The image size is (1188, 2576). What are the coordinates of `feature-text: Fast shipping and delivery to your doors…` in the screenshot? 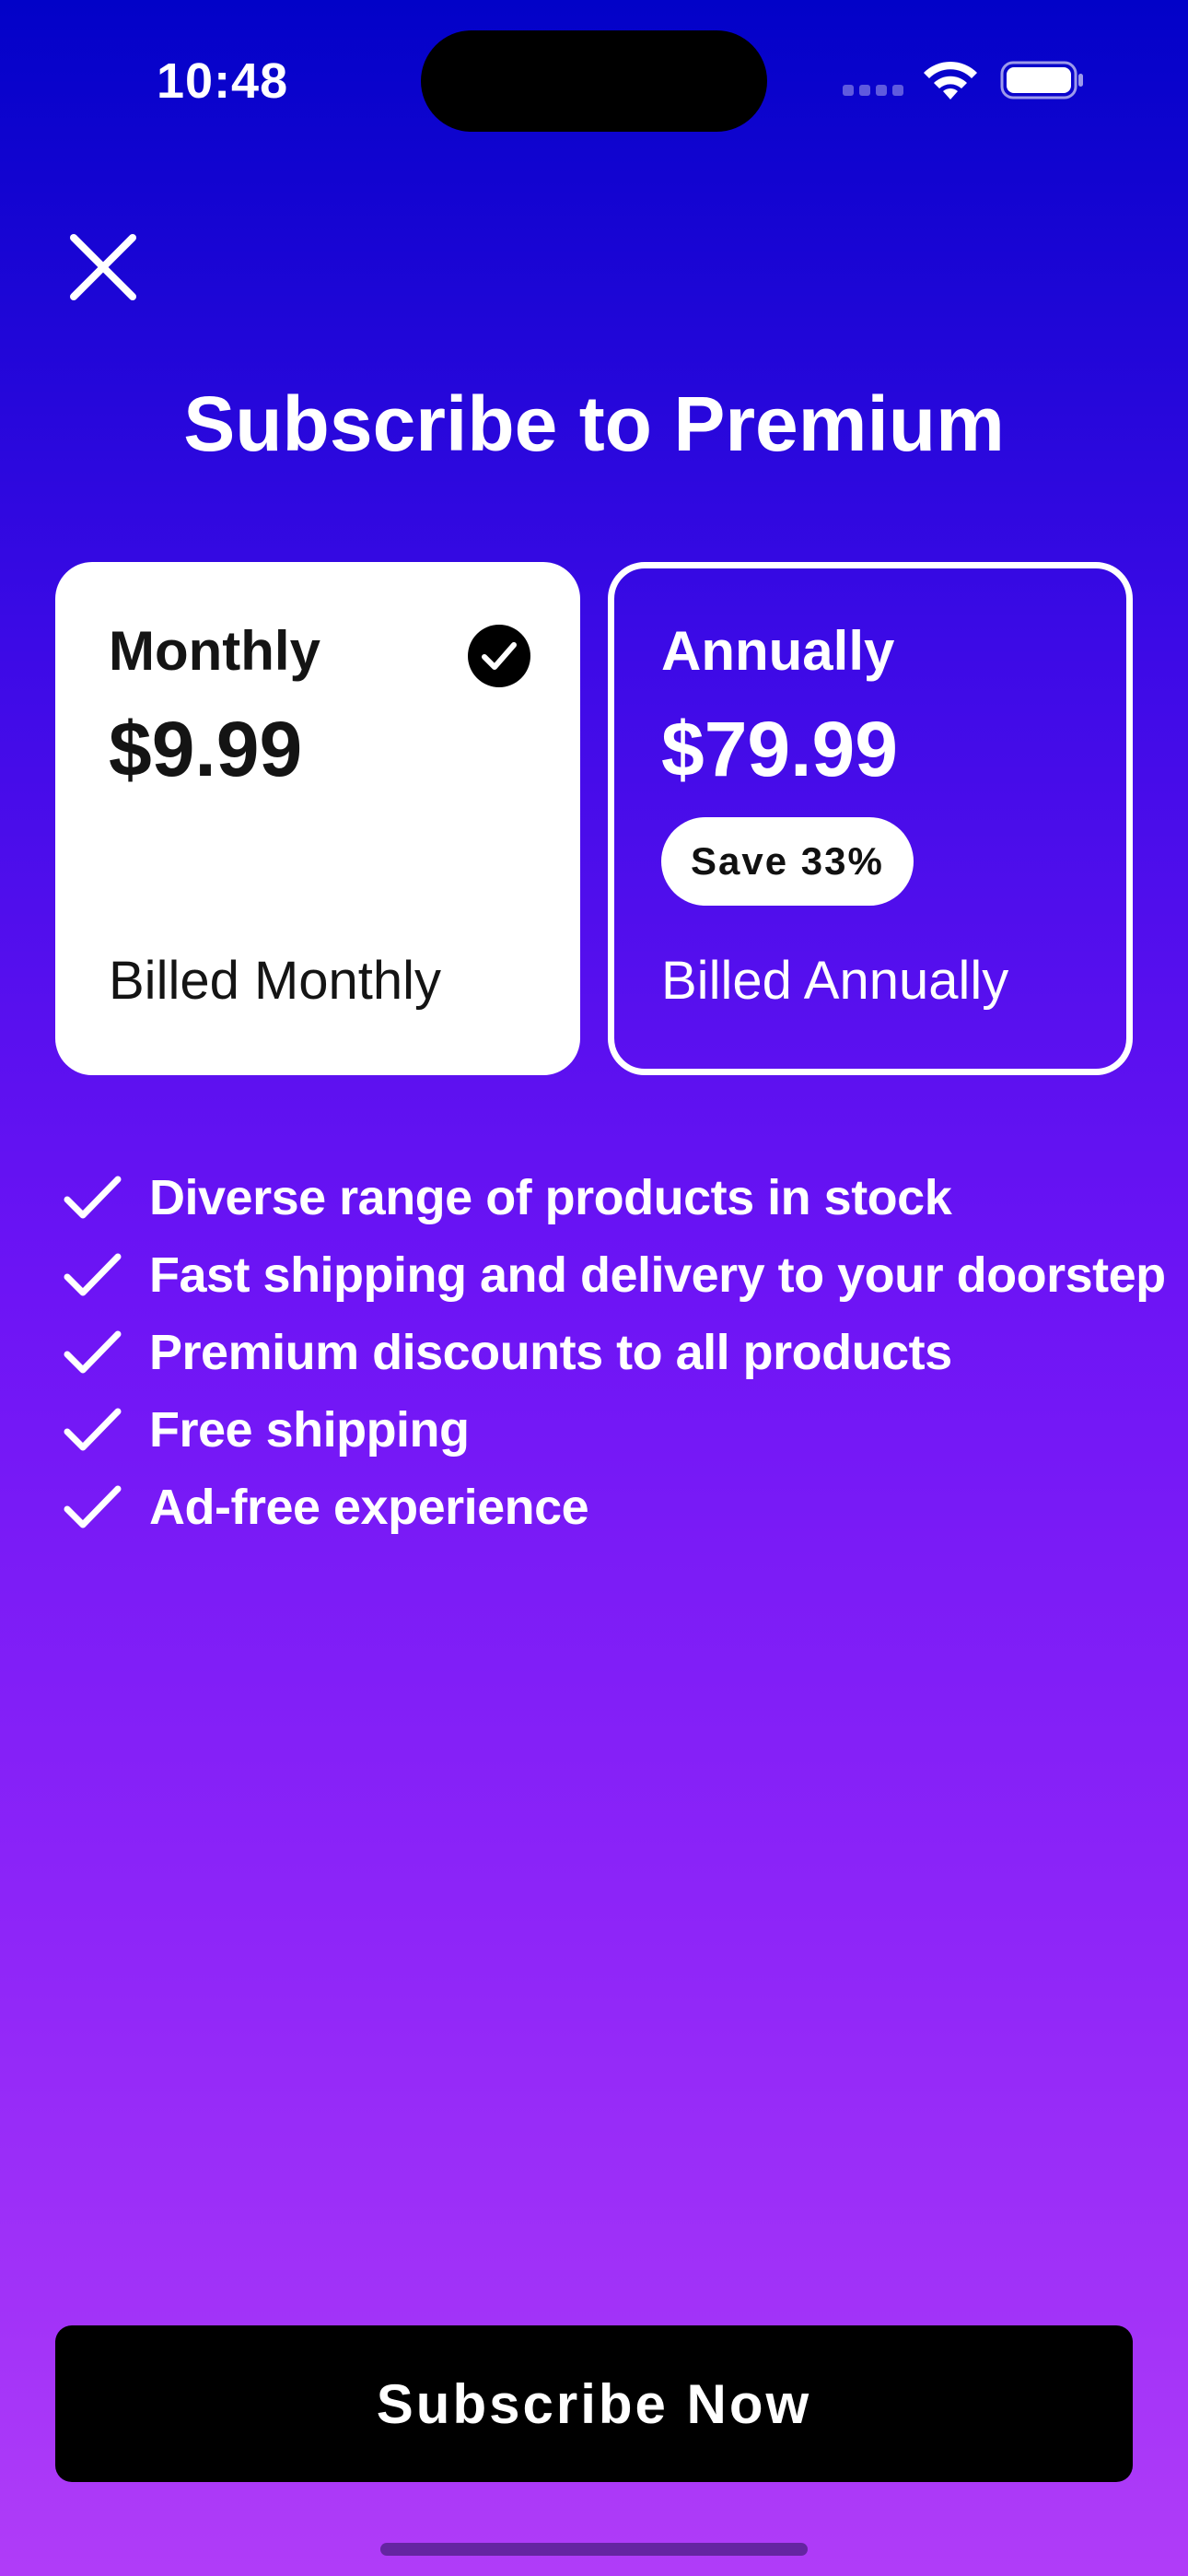 It's located at (657, 1275).